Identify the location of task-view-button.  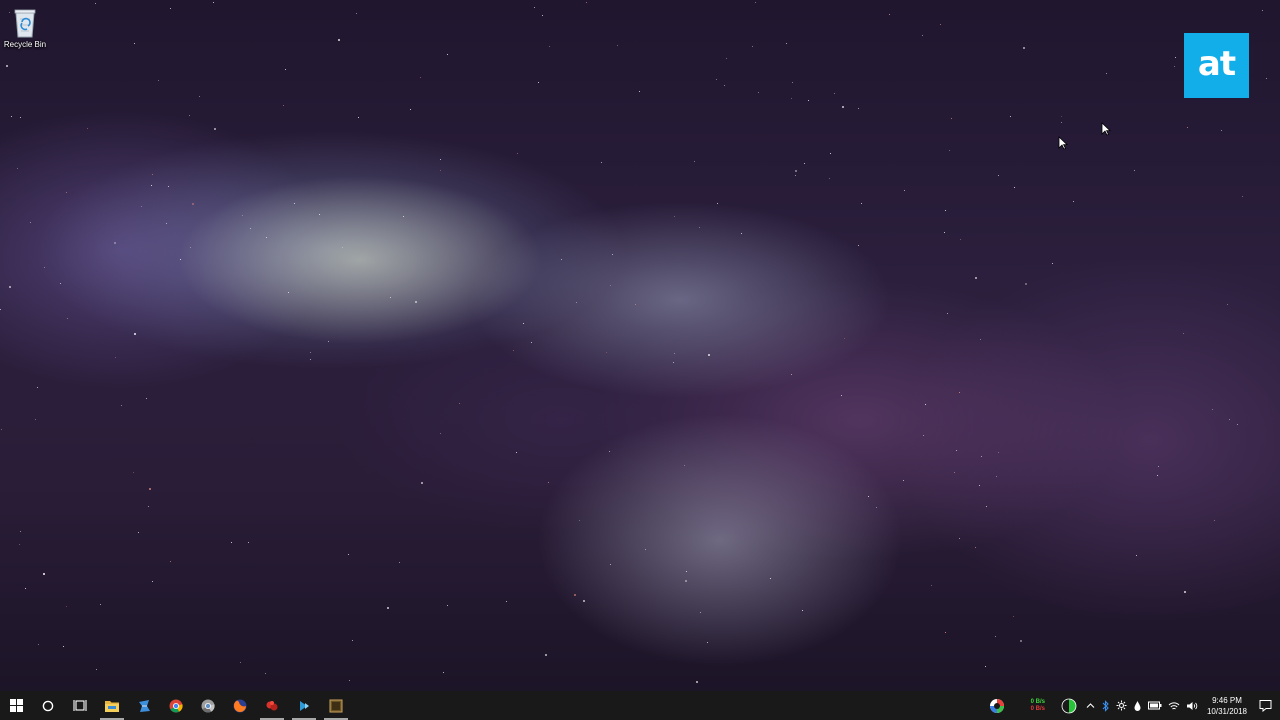
(80, 705).